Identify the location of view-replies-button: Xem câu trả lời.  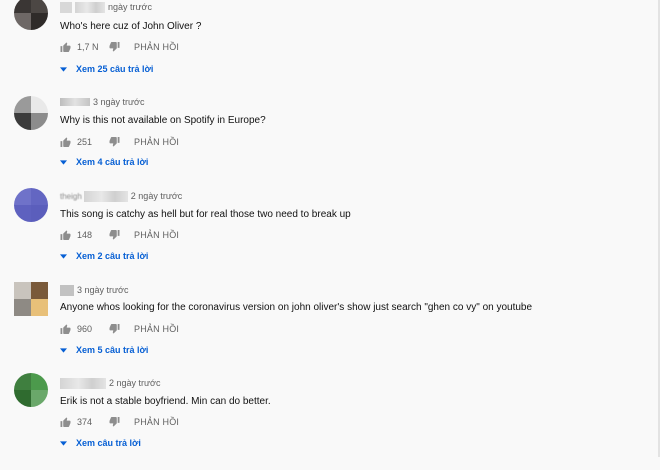
(100, 443).